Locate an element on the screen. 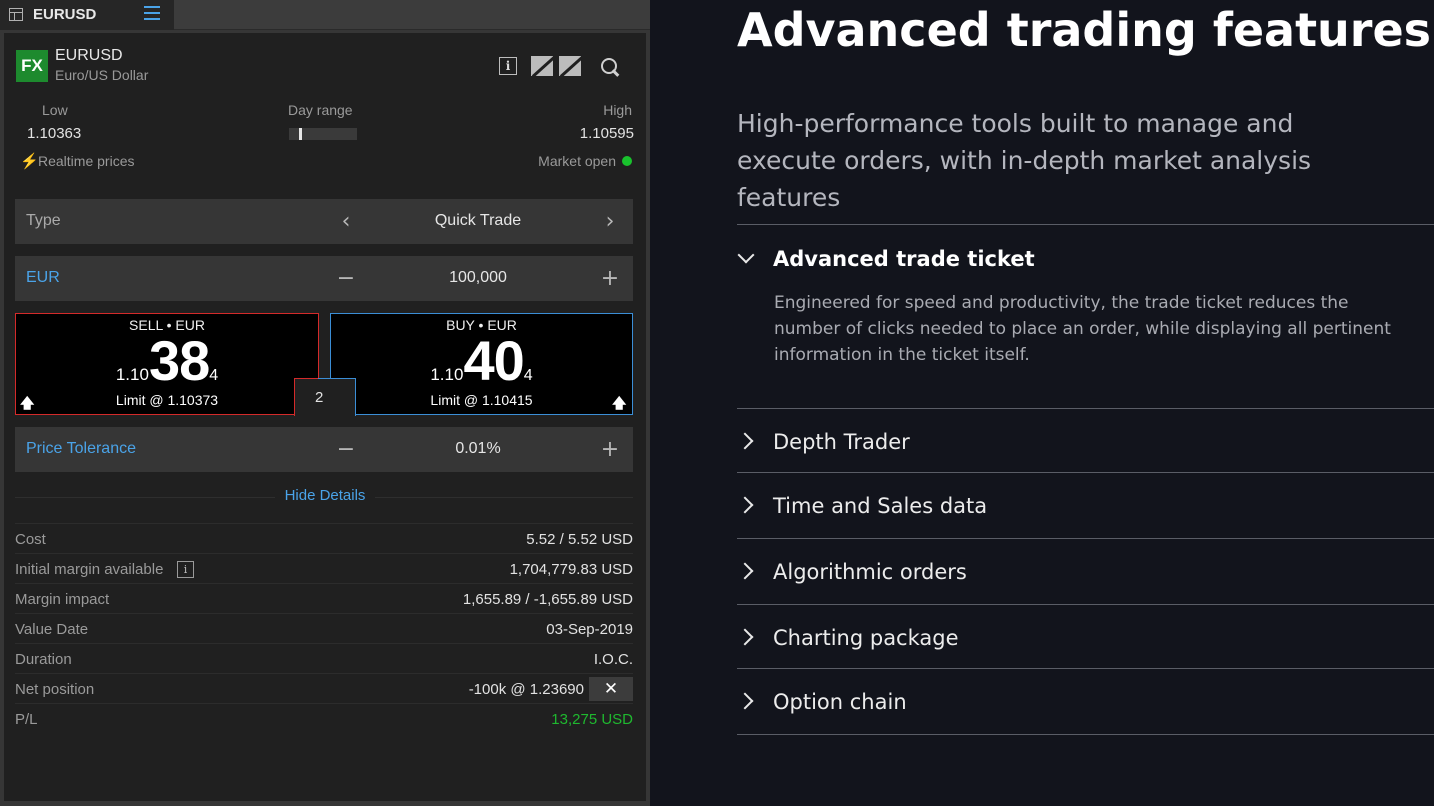 This screenshot has height=806, width=1434. sell-limit: Limit @ 1.10373 is located at coordinates (167, 400).